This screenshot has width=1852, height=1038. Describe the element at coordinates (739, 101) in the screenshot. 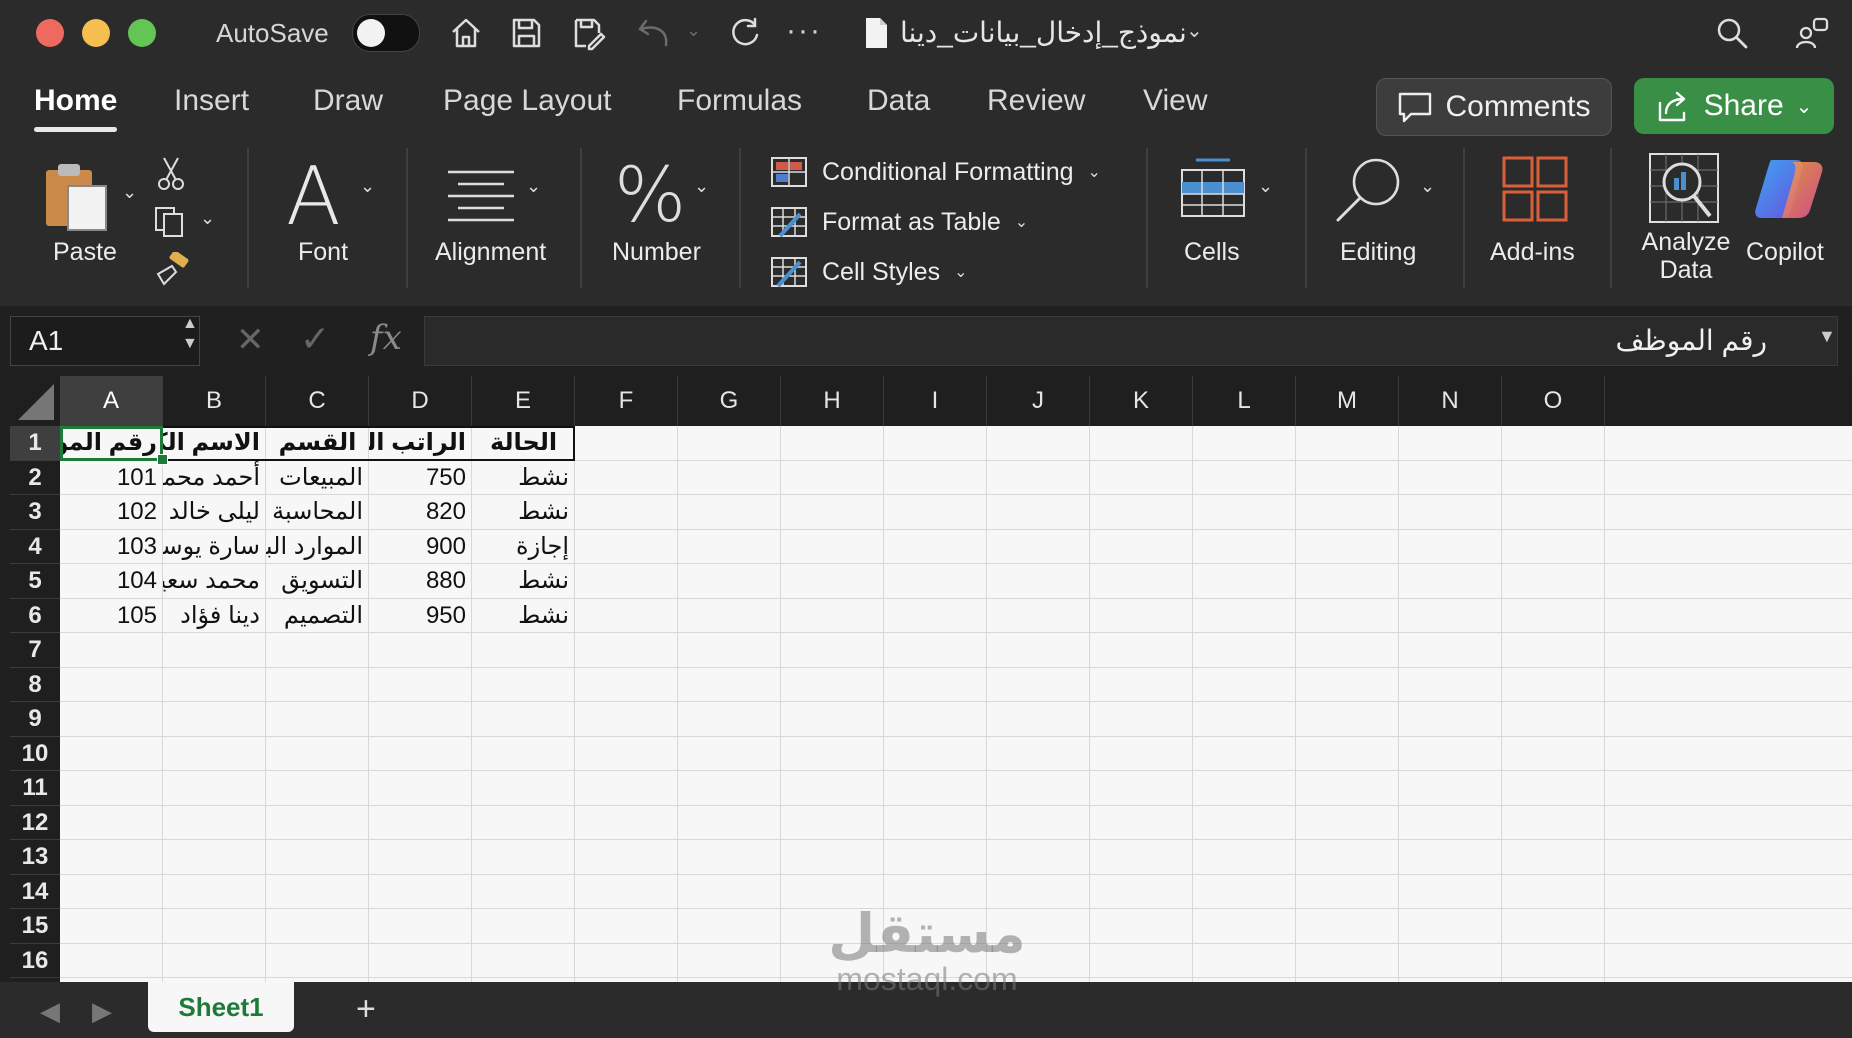

I see `tab-formulas: Formulas` at that location.